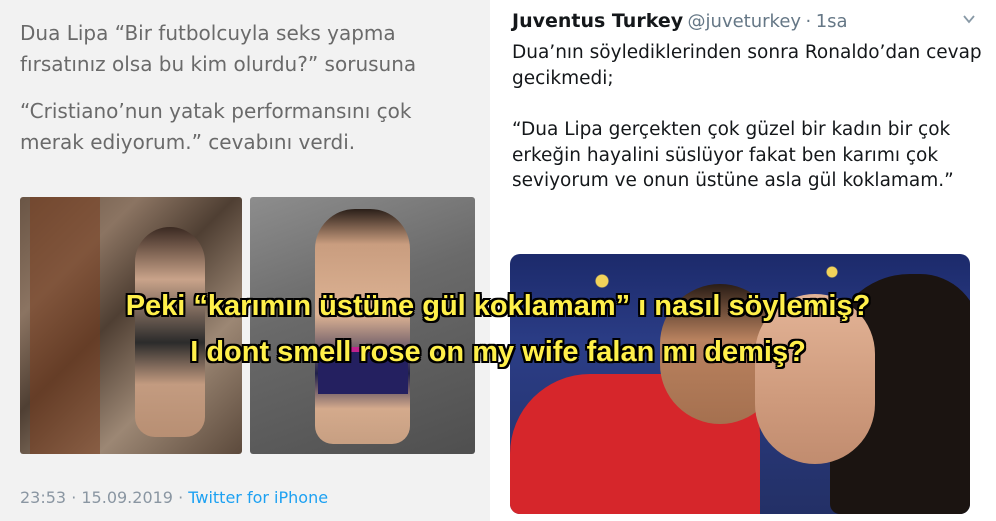  I want to click on tweet-time: 1sa, so click(832, 21).